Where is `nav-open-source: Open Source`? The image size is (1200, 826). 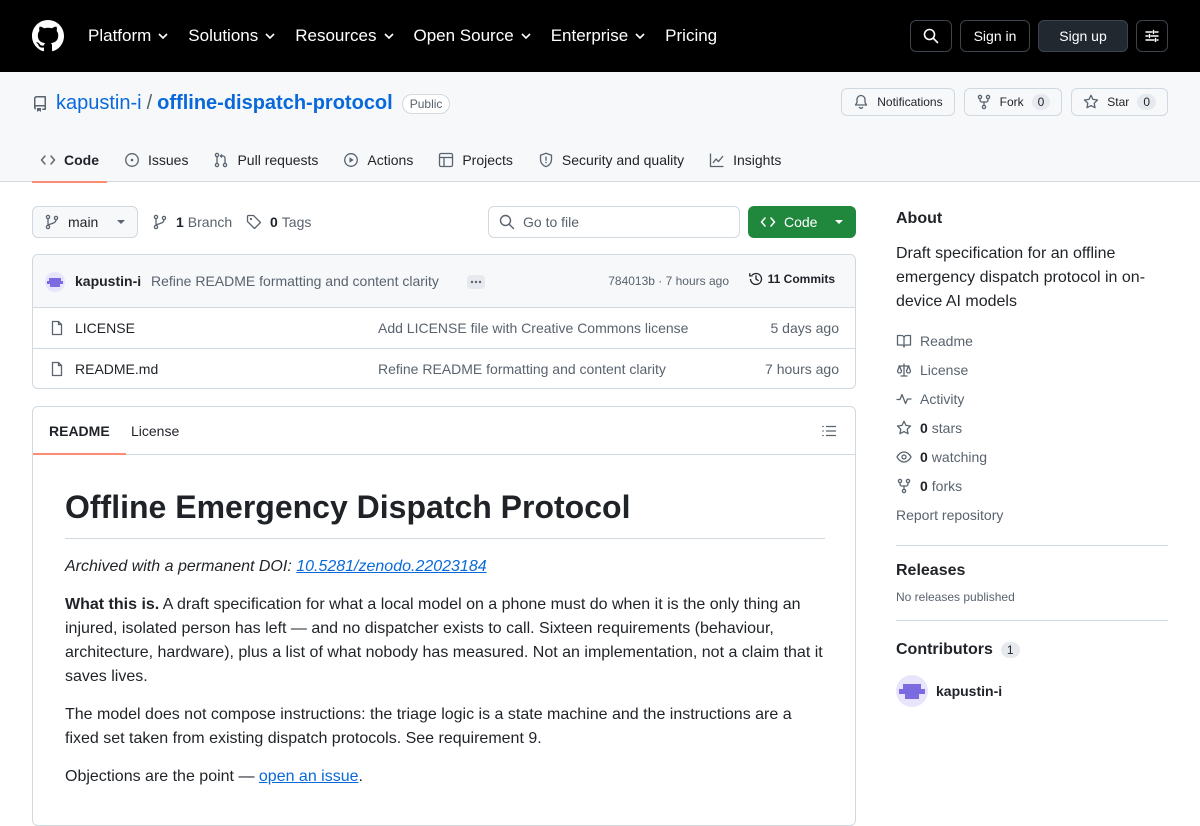 nav-open-source: Open Source is located at coordinates (472, 36).